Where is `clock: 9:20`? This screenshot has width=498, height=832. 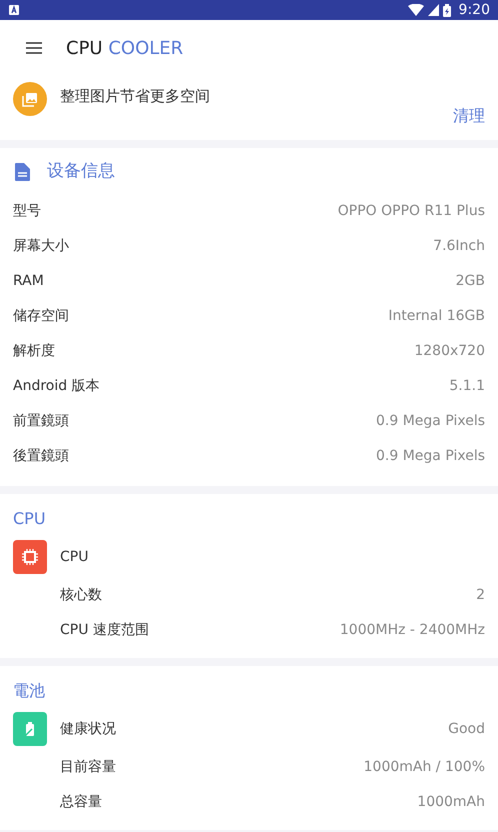 clock: 9:20 is located at coordinates (474, 10).